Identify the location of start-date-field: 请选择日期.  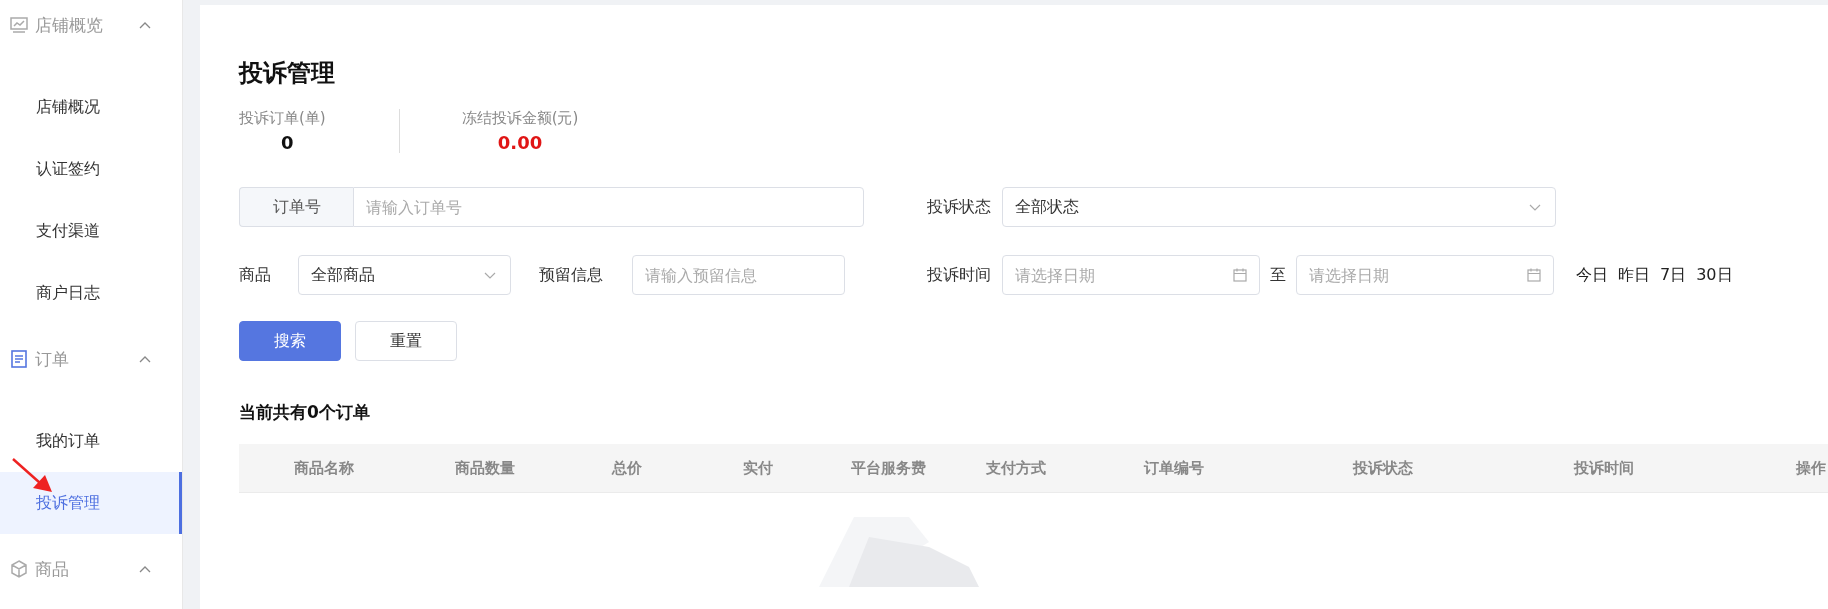
(1131, 275).